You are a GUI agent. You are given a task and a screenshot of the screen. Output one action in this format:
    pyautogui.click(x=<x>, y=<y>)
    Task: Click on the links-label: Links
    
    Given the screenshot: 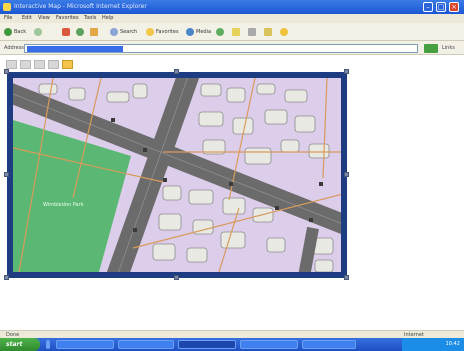 What is the action you would take?
    pyautogui.click(x=448, y=48)
    